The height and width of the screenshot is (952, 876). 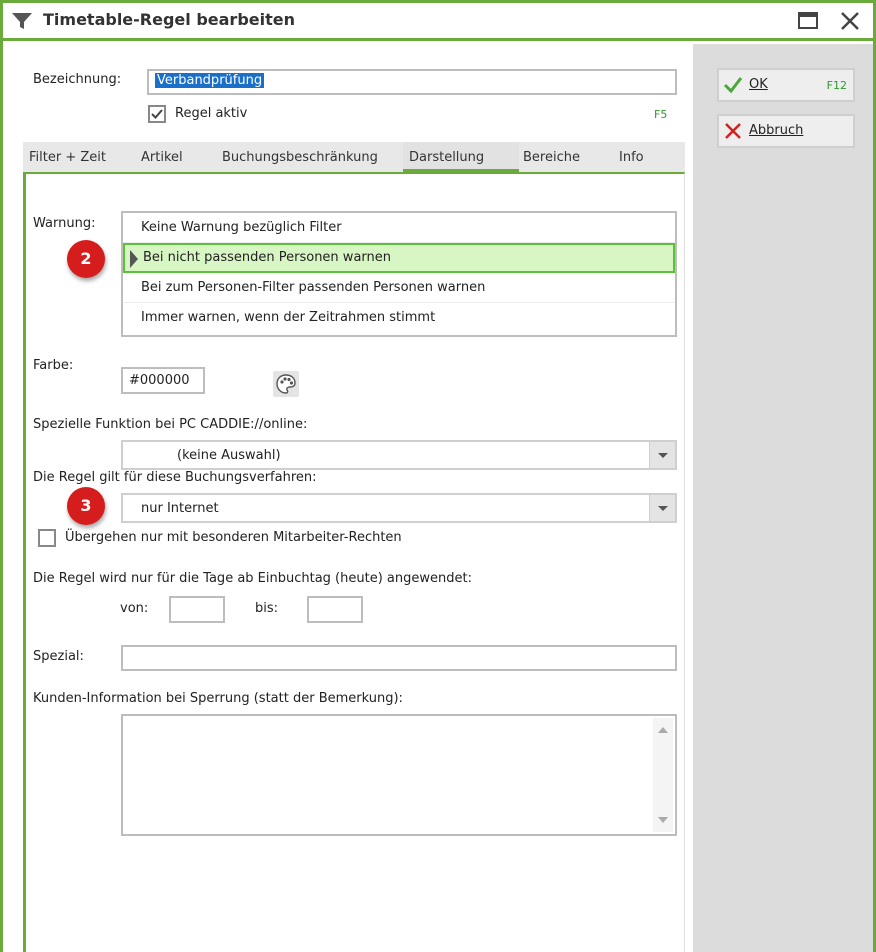 I want to click on kunden-info-textarea, so click(x=399, y=775).